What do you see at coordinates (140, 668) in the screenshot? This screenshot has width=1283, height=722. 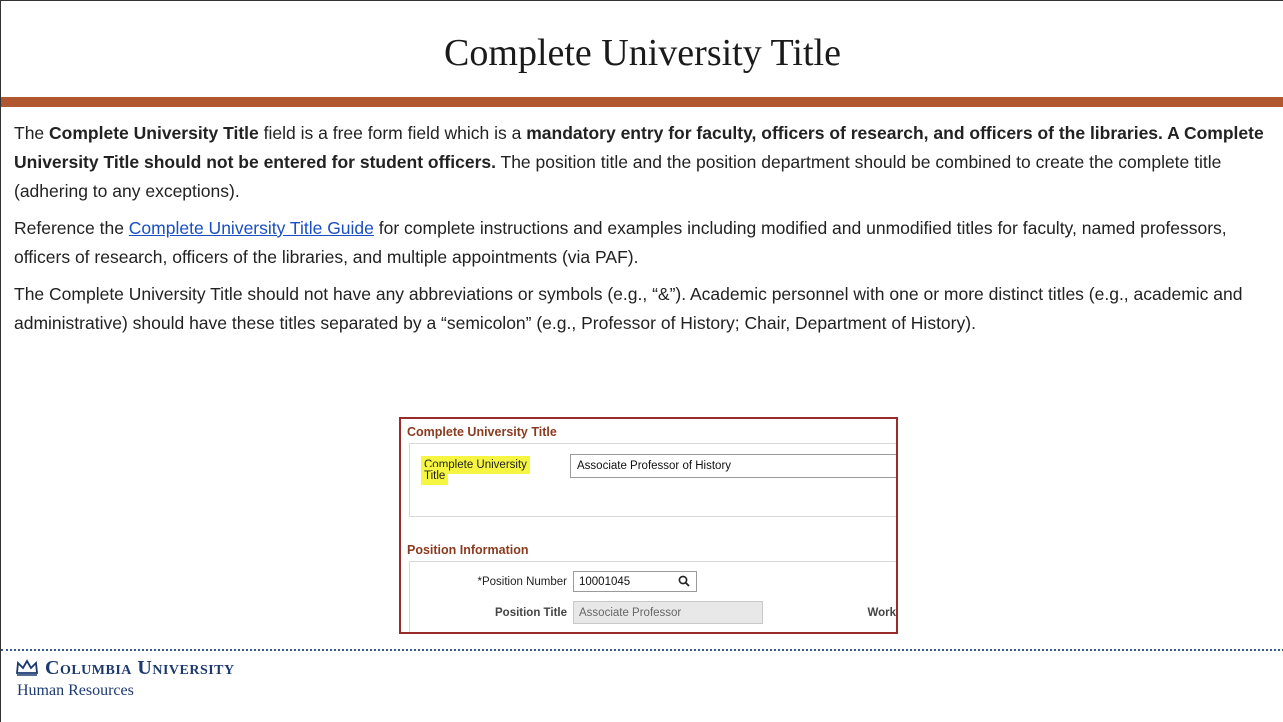 I see `org-name: Columbia University` at bounding box center [140, 668].